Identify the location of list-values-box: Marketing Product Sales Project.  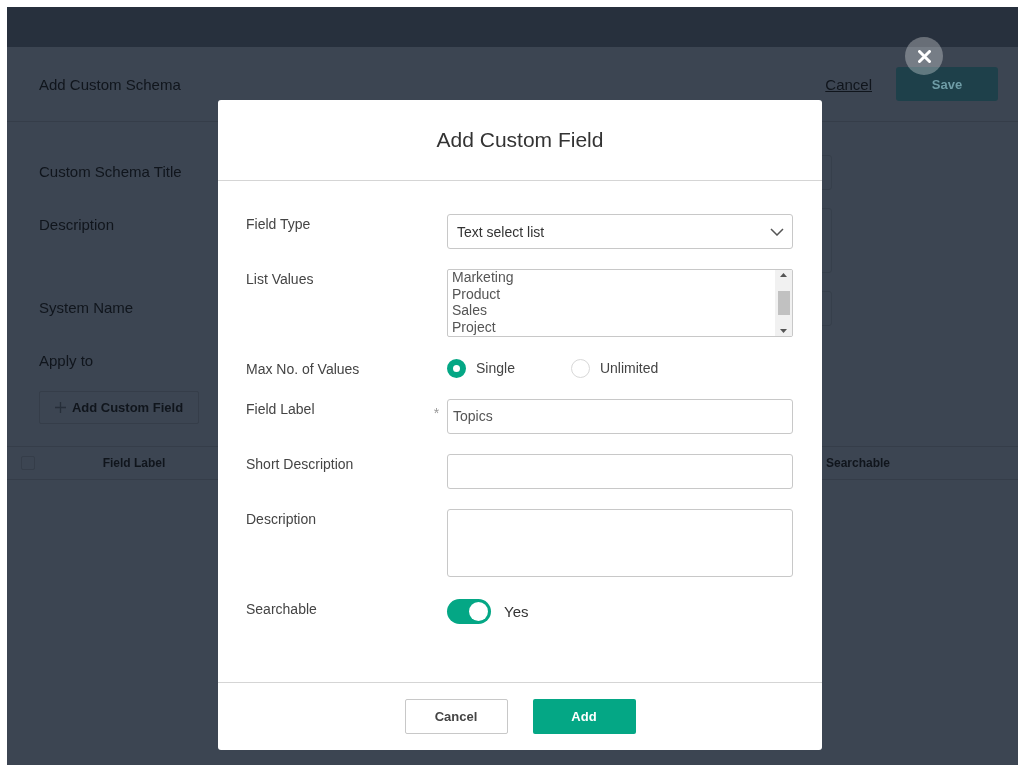
(620, 303).